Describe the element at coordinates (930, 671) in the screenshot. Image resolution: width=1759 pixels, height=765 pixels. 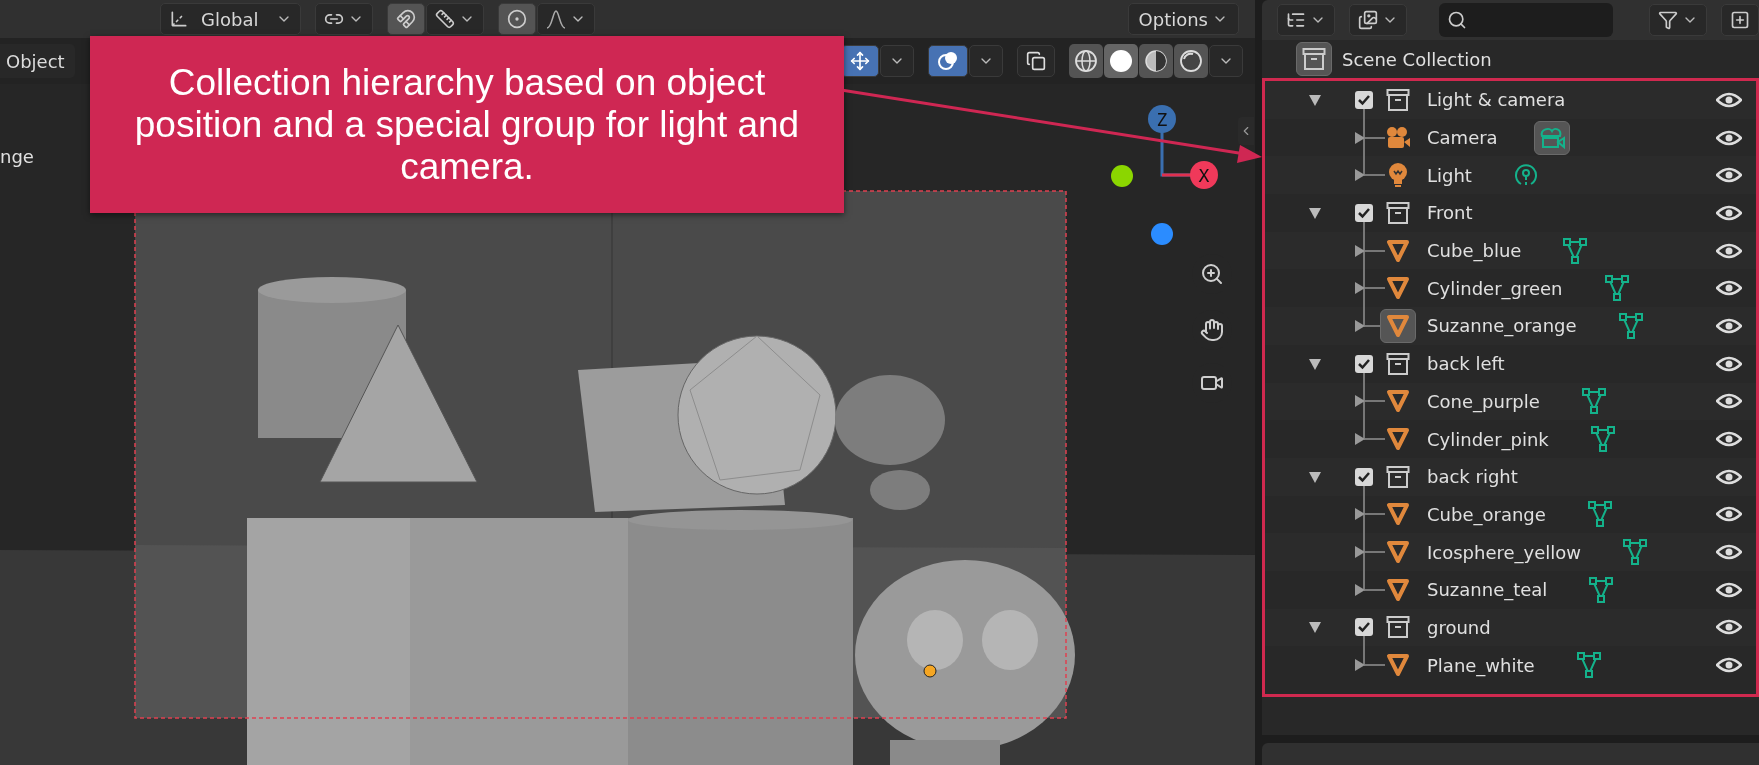
I see `origin-dot` at that location.